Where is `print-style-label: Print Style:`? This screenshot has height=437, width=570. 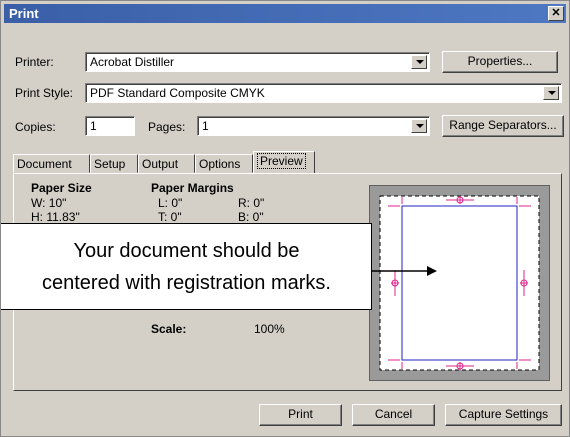
print-style-label: Print Style: is located at coordinates (44, 93).